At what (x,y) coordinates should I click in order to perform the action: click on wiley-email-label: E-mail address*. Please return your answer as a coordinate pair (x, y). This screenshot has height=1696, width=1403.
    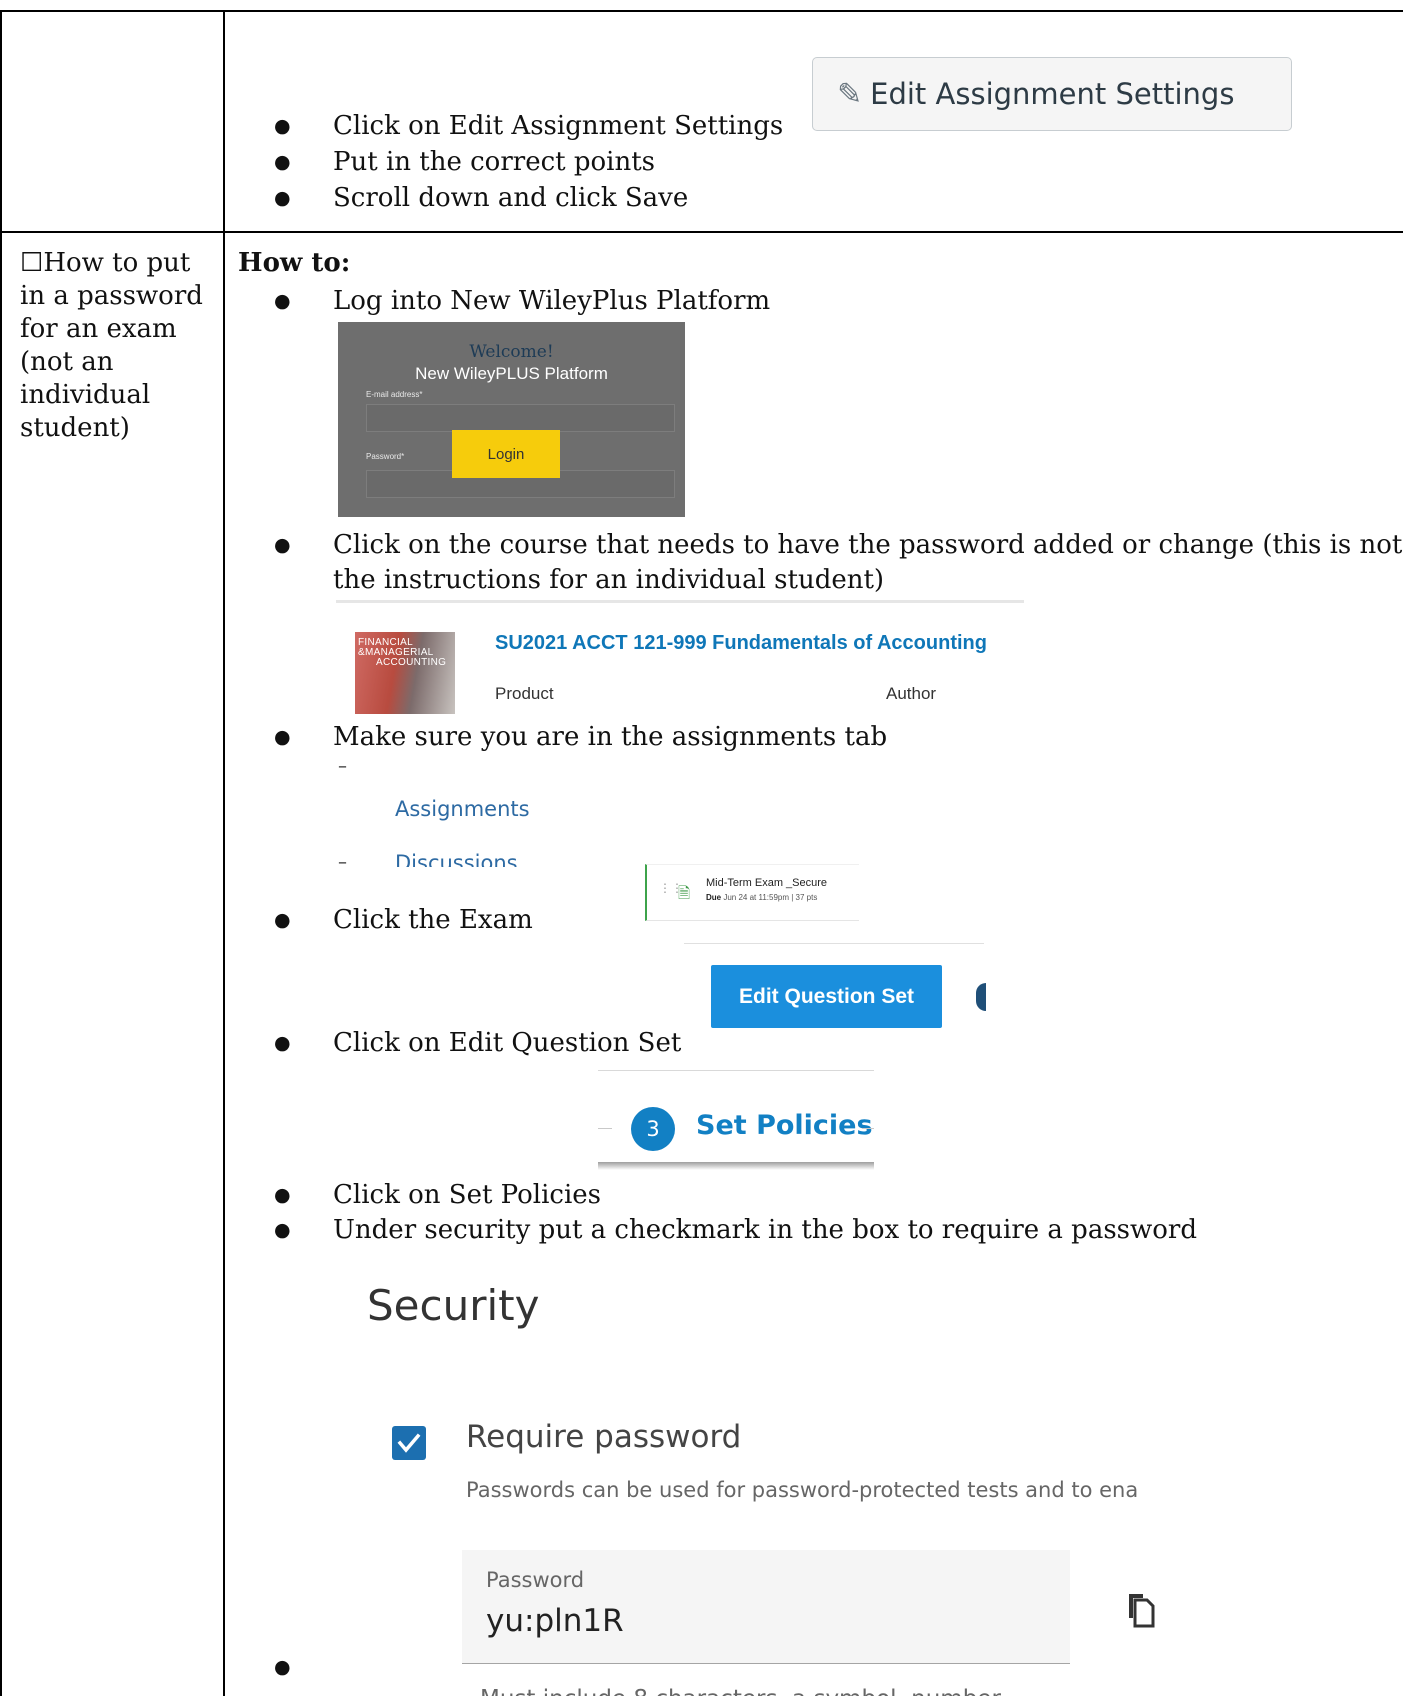
    Looking at the image, I should click on (394, 394).